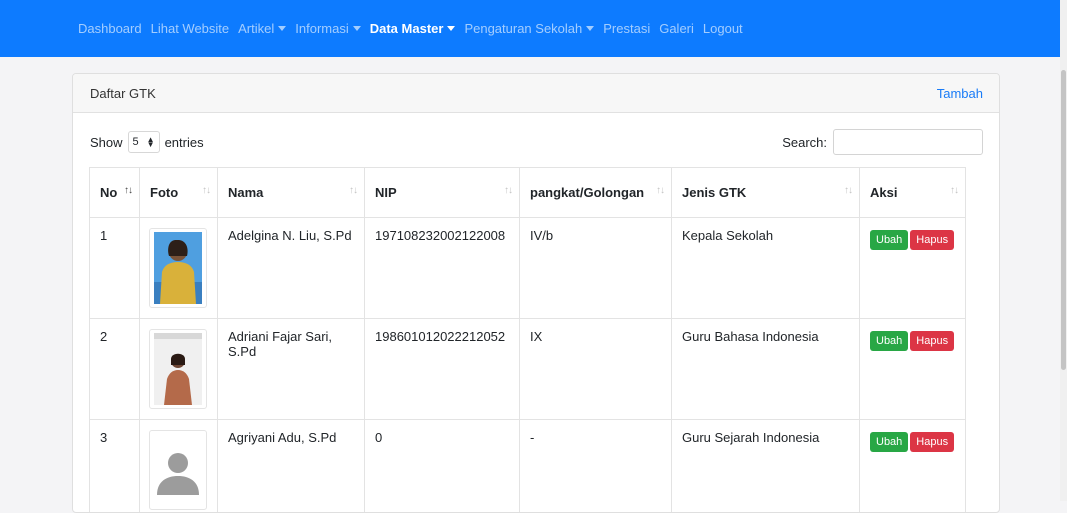  What do you see at coordinates (523, 28) in the screenshot?
I see `nav-item-label: Pengaturan Sekolah` at bounding box center [523, 28].